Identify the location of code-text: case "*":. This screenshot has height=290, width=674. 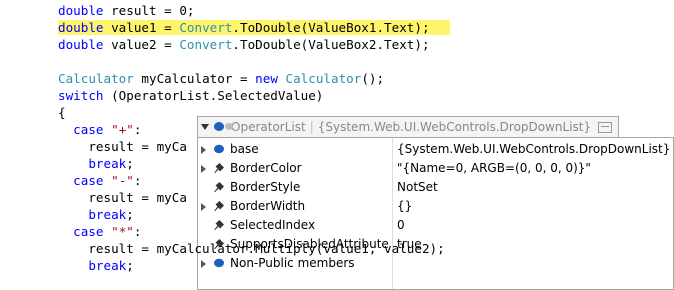
(99, 231).